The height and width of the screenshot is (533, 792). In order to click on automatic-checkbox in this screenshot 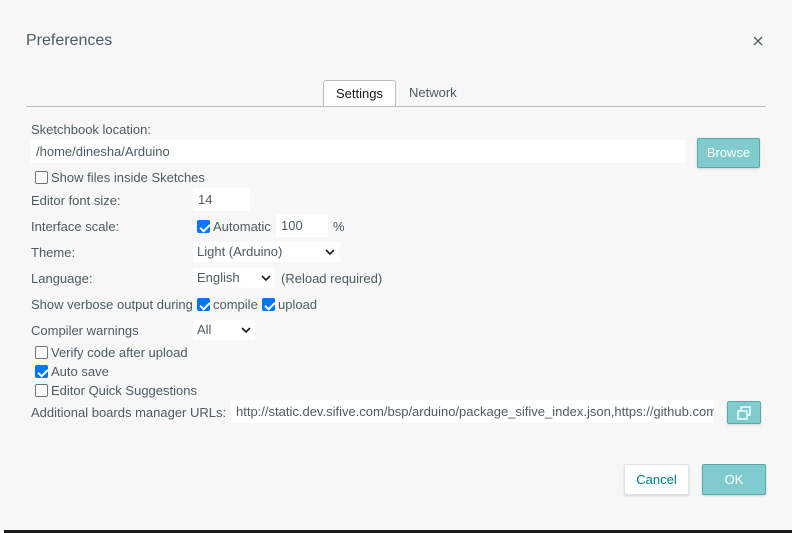, I will do `click(203, 226)`.